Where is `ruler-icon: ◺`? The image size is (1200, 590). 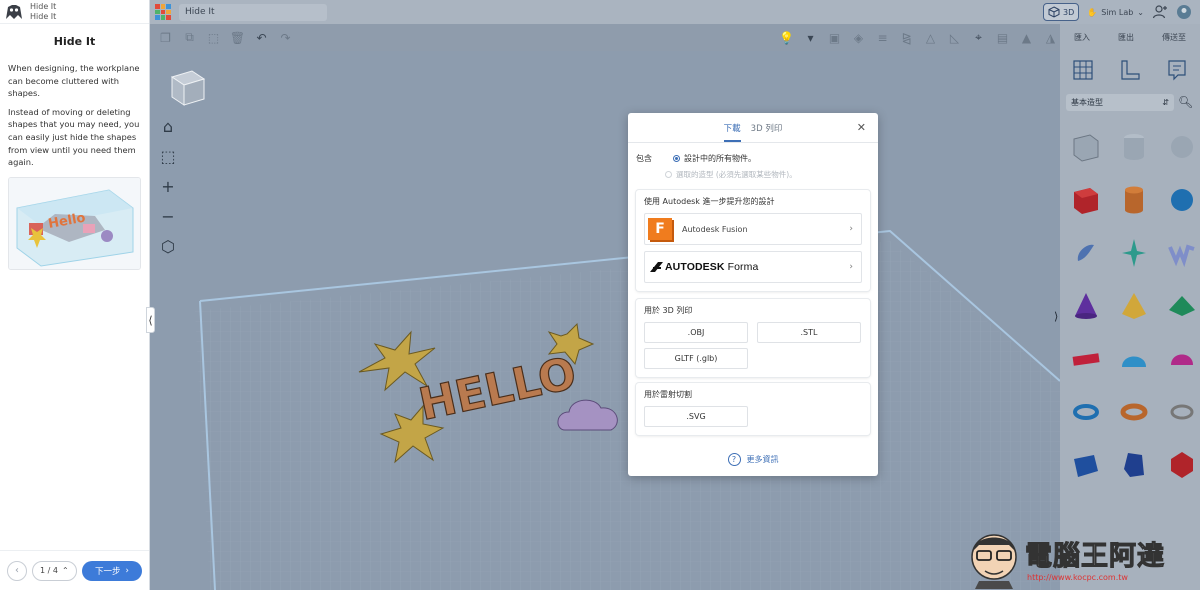 ruler-icon: ◺ is located at coordinates (954, 37).